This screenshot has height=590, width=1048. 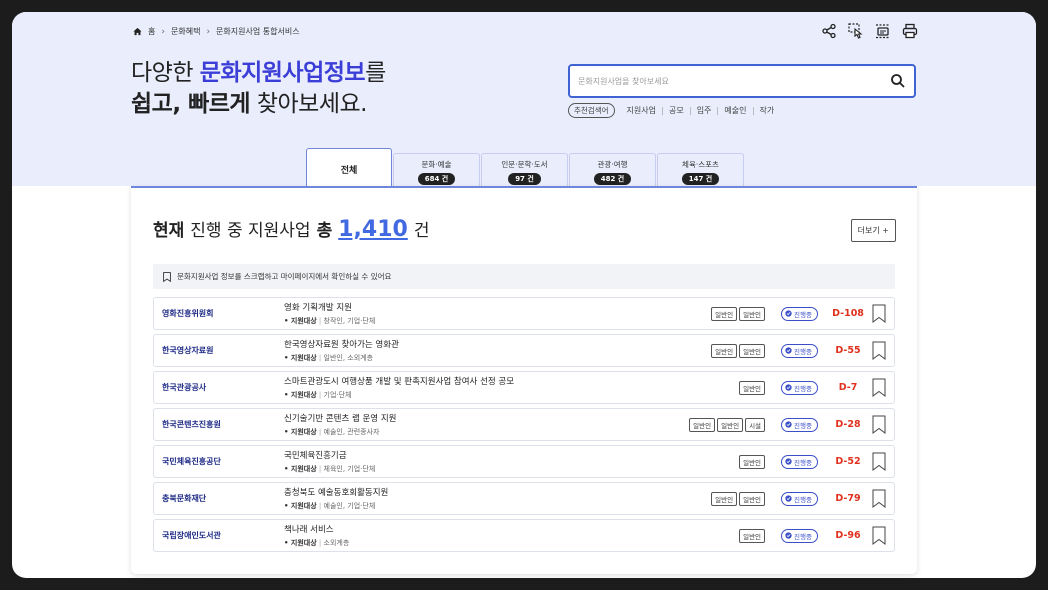 I want to click on breadcrumb: 홈 › 문화혜택 › 문화지원사업 통합서비스, so click(x=216, y=31).